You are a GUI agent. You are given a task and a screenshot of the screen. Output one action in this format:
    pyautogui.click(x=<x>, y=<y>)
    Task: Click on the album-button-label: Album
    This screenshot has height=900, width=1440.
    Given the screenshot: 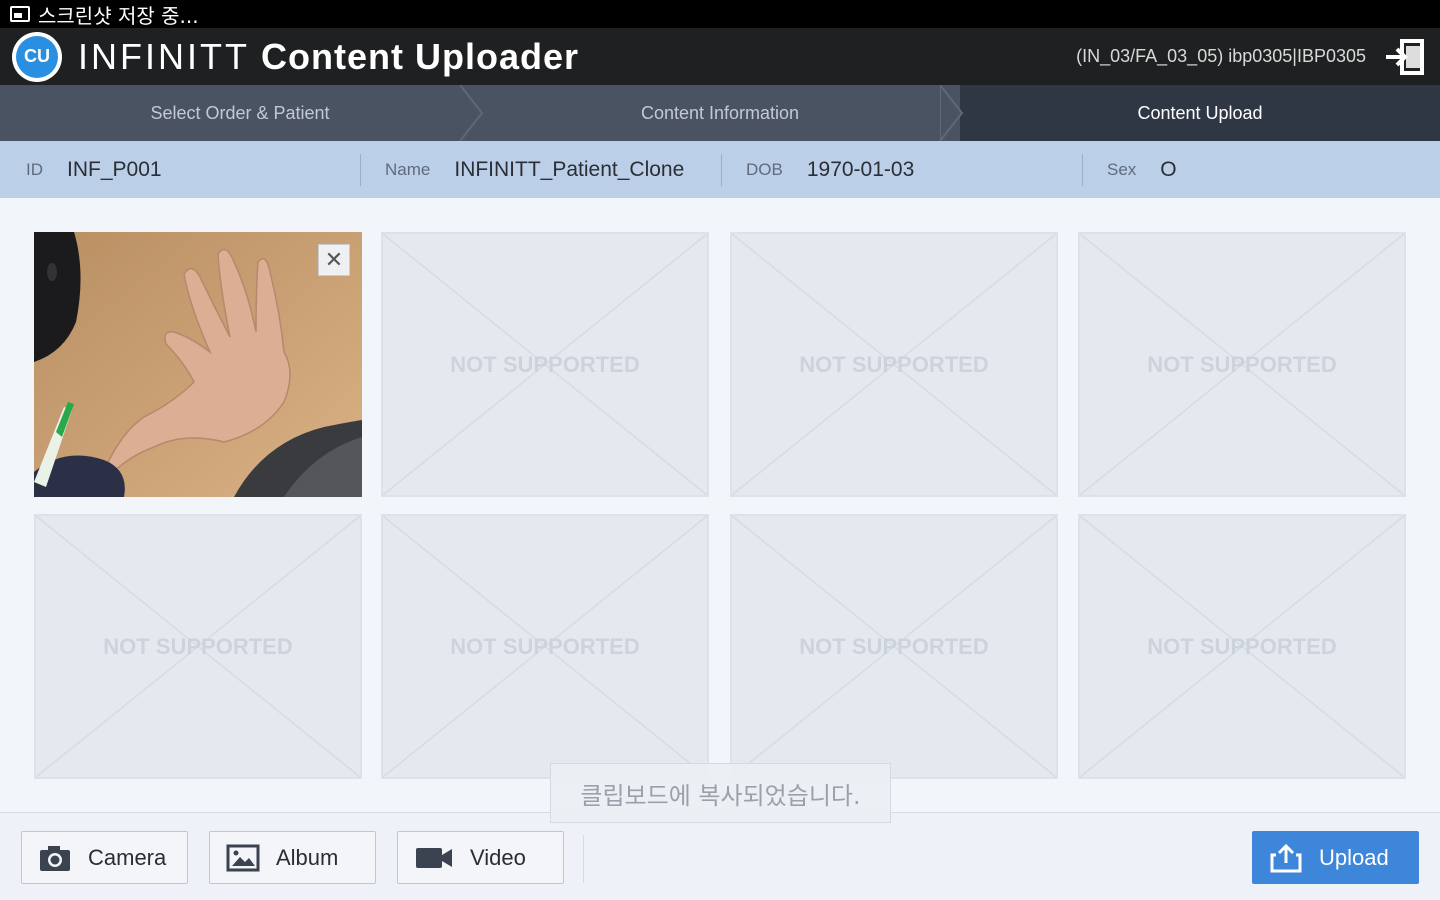 What is the action you would take?
    pyautogui.click(x=307, y=857)
    